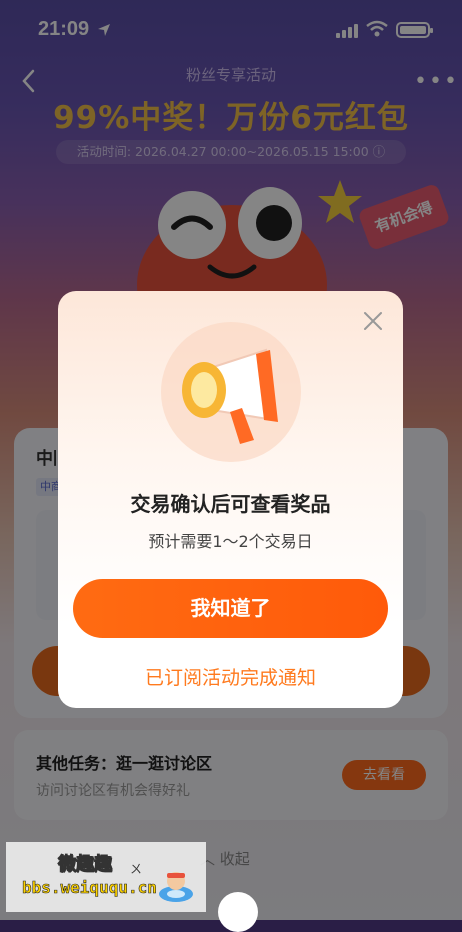 Image resolution: width=462 pixels, height=932 pixels. What do you see at coordinates (89, 888) in the screenshot?
I see `watermark-url: bbs.weiququ.cn` at bounding box center [89, 888].